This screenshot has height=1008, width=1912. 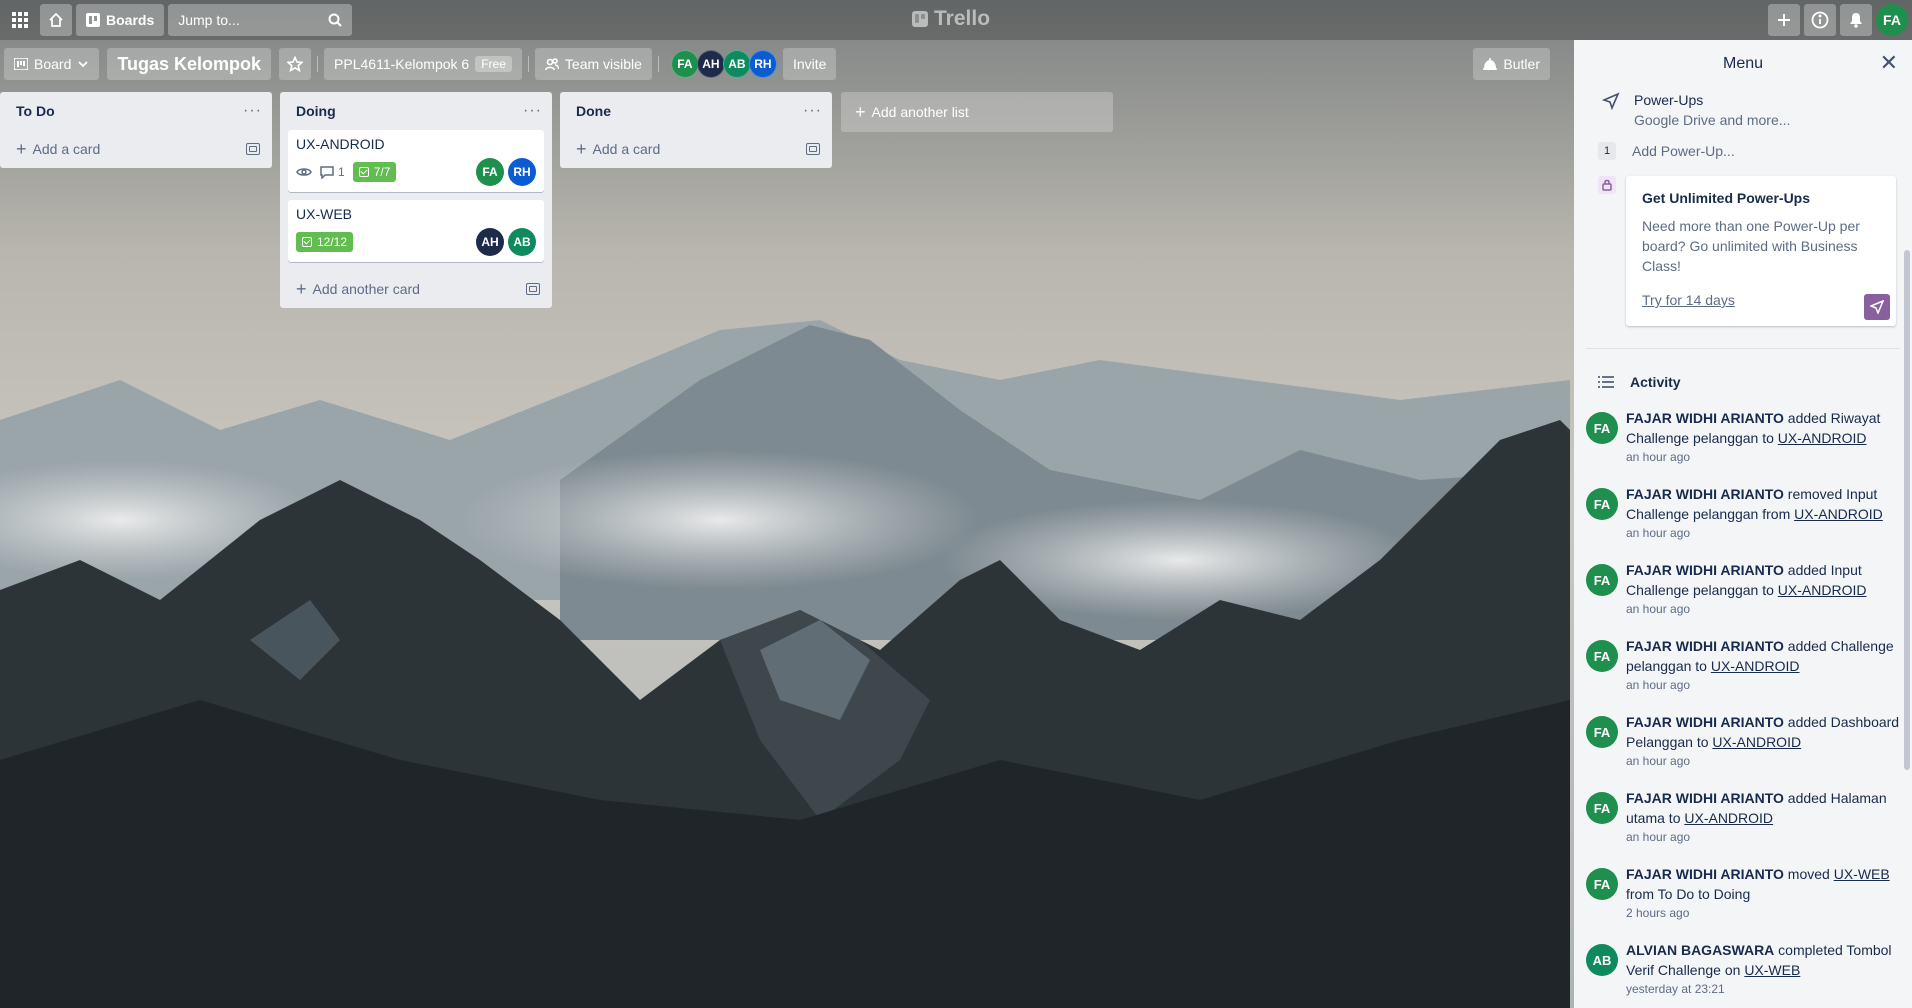 I want to click on list-title: Done, so click(x=593, y=111).